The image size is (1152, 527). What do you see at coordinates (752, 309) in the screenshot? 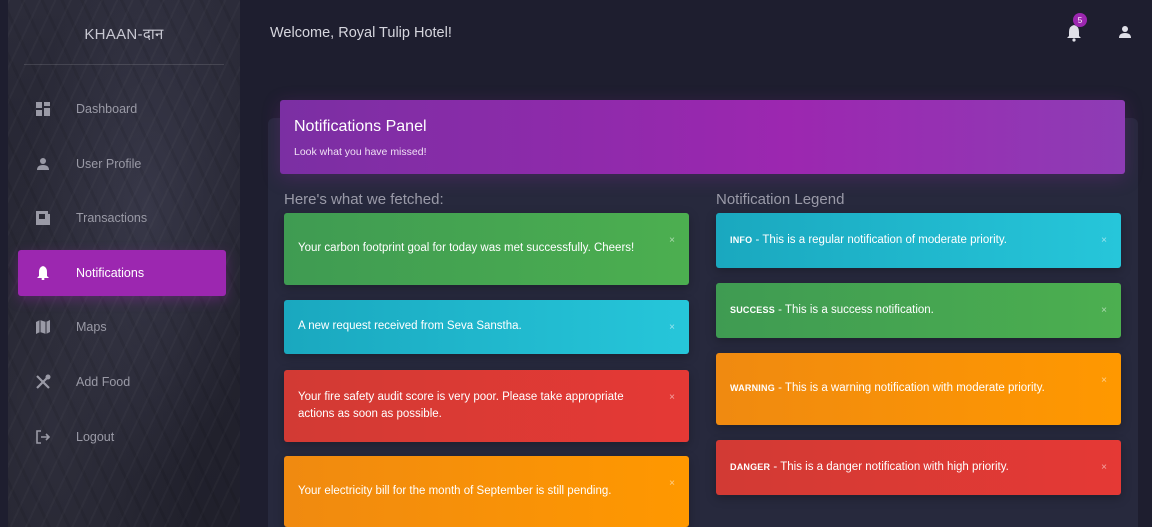
I see `alert-tag: SUCCESS` at bounding box center [752, 309].